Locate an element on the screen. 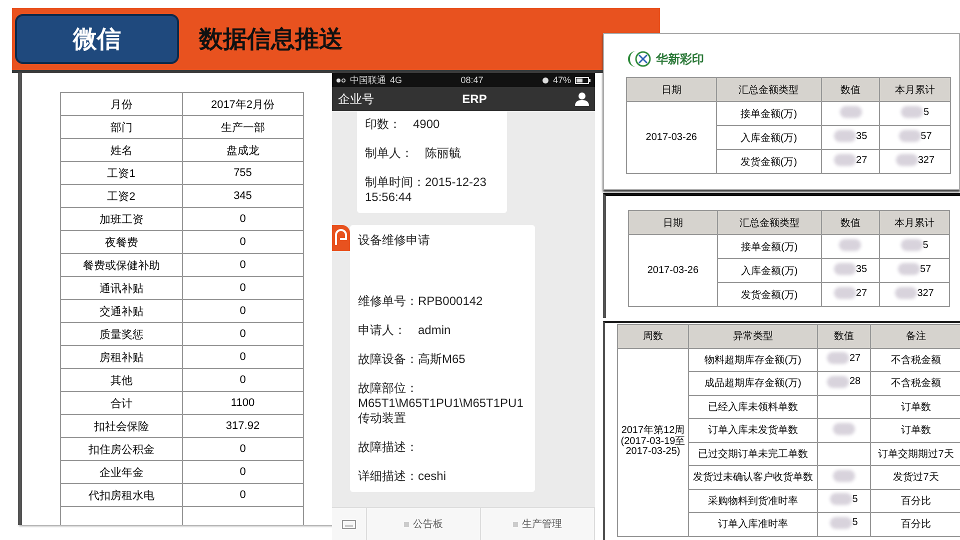  table-cell: 扣住房公积金 is located at coordinates (121, 449).